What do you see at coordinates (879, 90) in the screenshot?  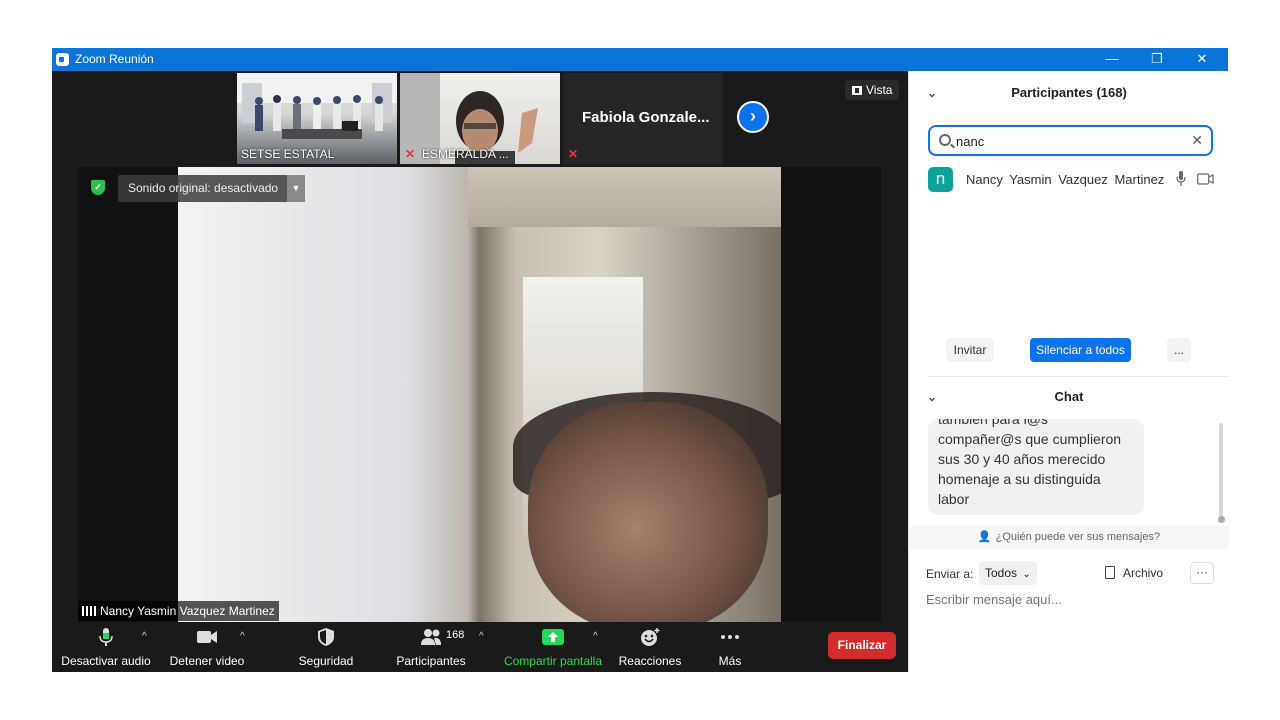 I see `view-label: Vista` at bounding box center [879, 90].